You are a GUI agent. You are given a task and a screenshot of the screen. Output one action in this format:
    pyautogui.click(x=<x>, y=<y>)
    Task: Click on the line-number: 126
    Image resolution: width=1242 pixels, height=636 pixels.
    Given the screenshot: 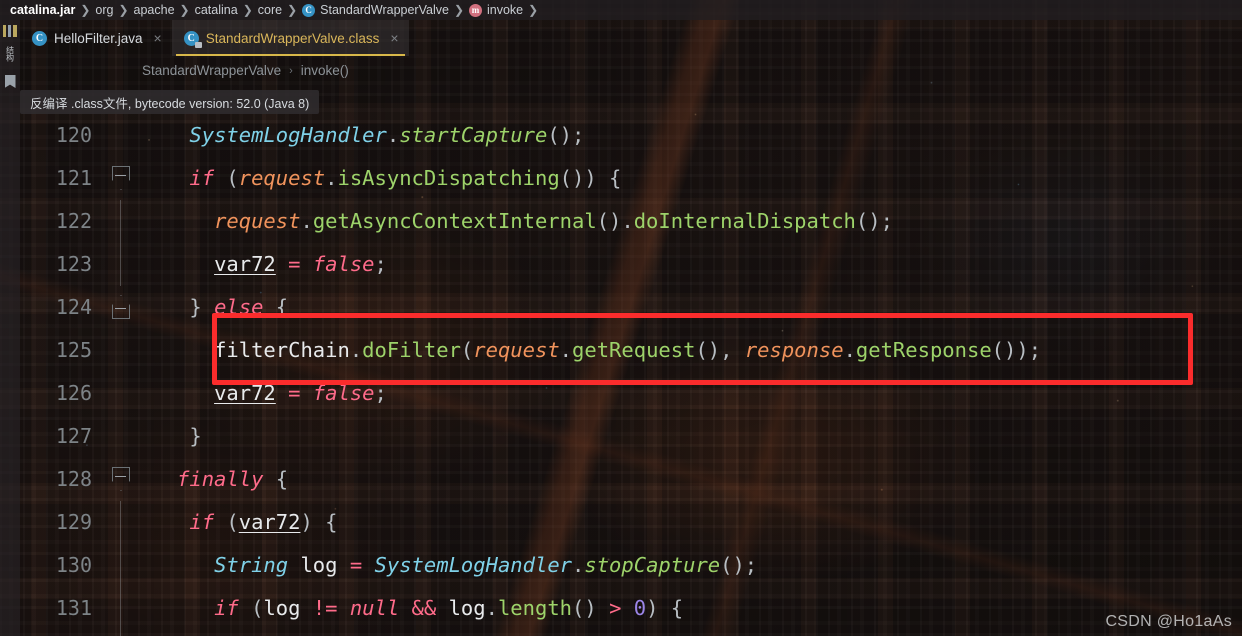 What is the action you would take?
    pyautogui.click(x=73, y=393)
    